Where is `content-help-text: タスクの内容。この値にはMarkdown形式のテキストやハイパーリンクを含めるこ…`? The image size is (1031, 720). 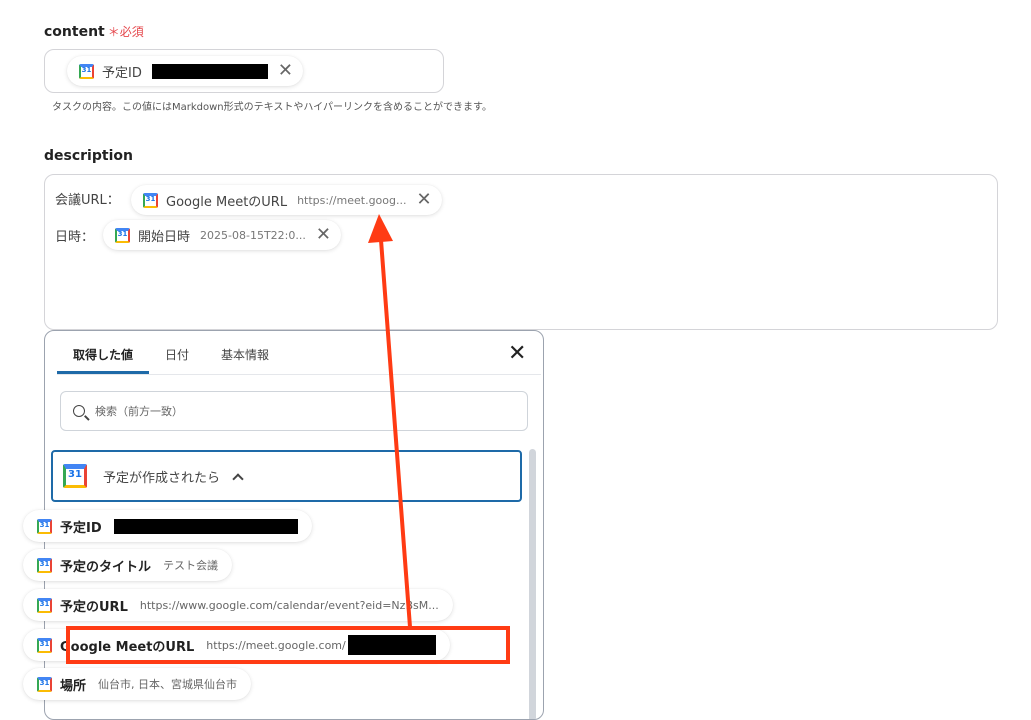
content-help-text: タスクの内容。この値にはMarkdown形式のテキストやハイパーリンクを含めるこ… is located at coordinates (272, 107).